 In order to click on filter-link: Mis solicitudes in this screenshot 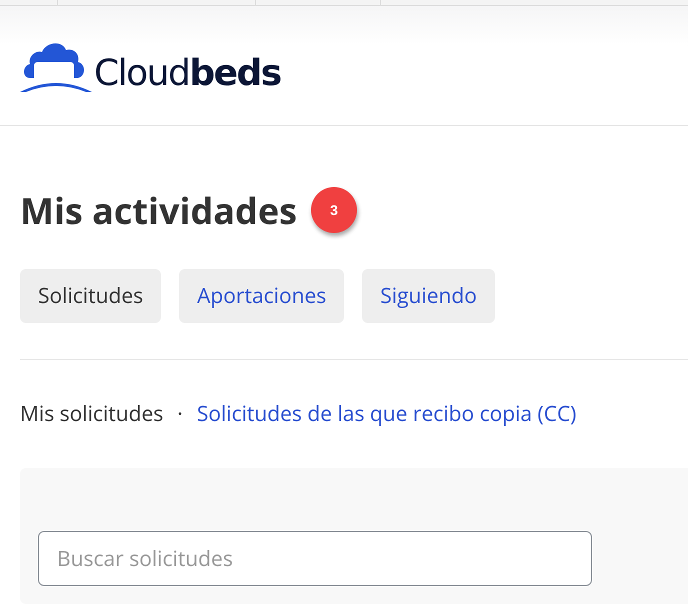, I will do `click(92, 414)`.